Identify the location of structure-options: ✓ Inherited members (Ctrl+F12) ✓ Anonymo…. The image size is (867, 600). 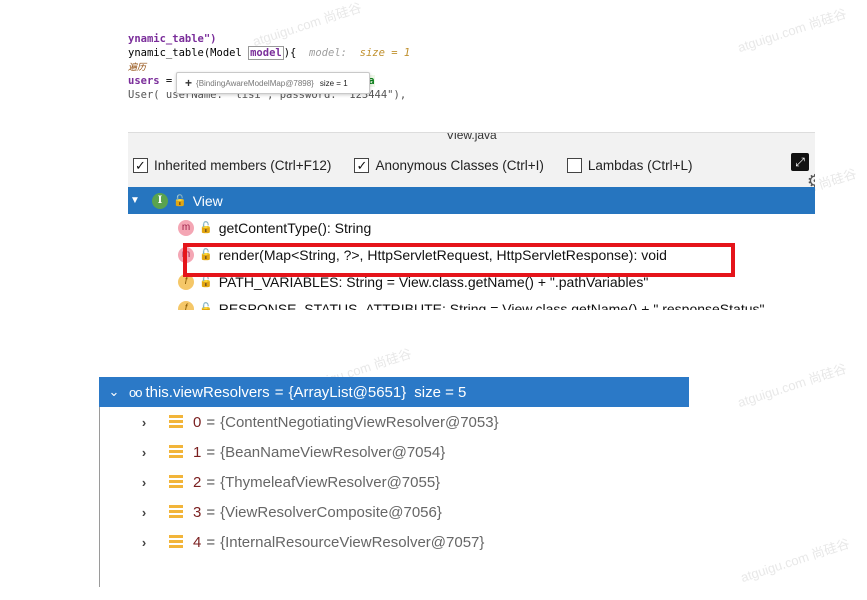
(471, 167).